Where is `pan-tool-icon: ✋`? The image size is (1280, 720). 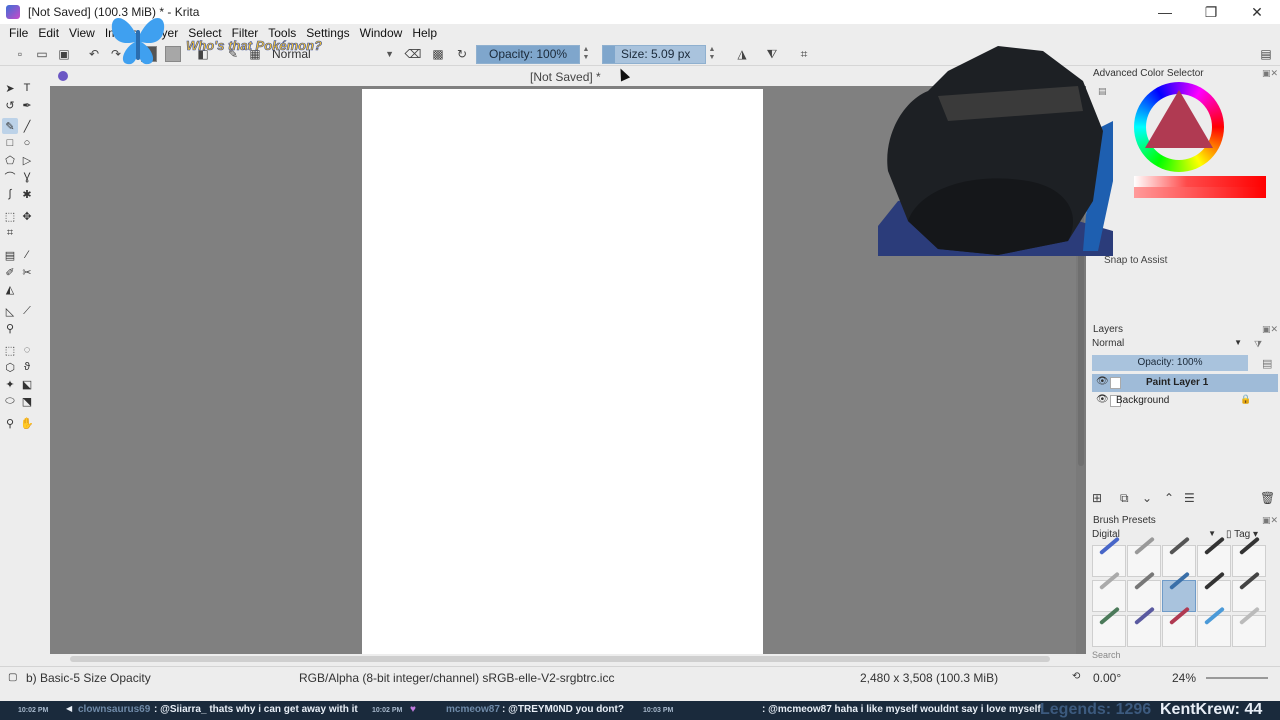 pan-tool-icon: ✋ is located at coordinates (27, 423).